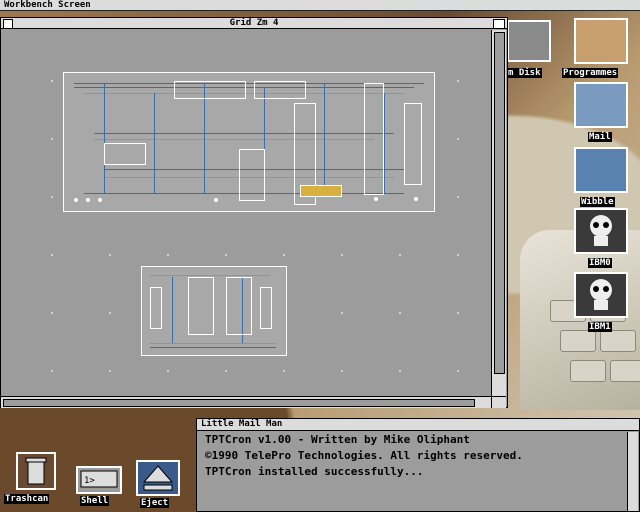 Image resolution: width=640 pixels, height=512 pixels. What do you see at coordinates (242, 424) in the screenshot?
I see `shell-title: Little Mail Man` at bounding box center [242, 424].